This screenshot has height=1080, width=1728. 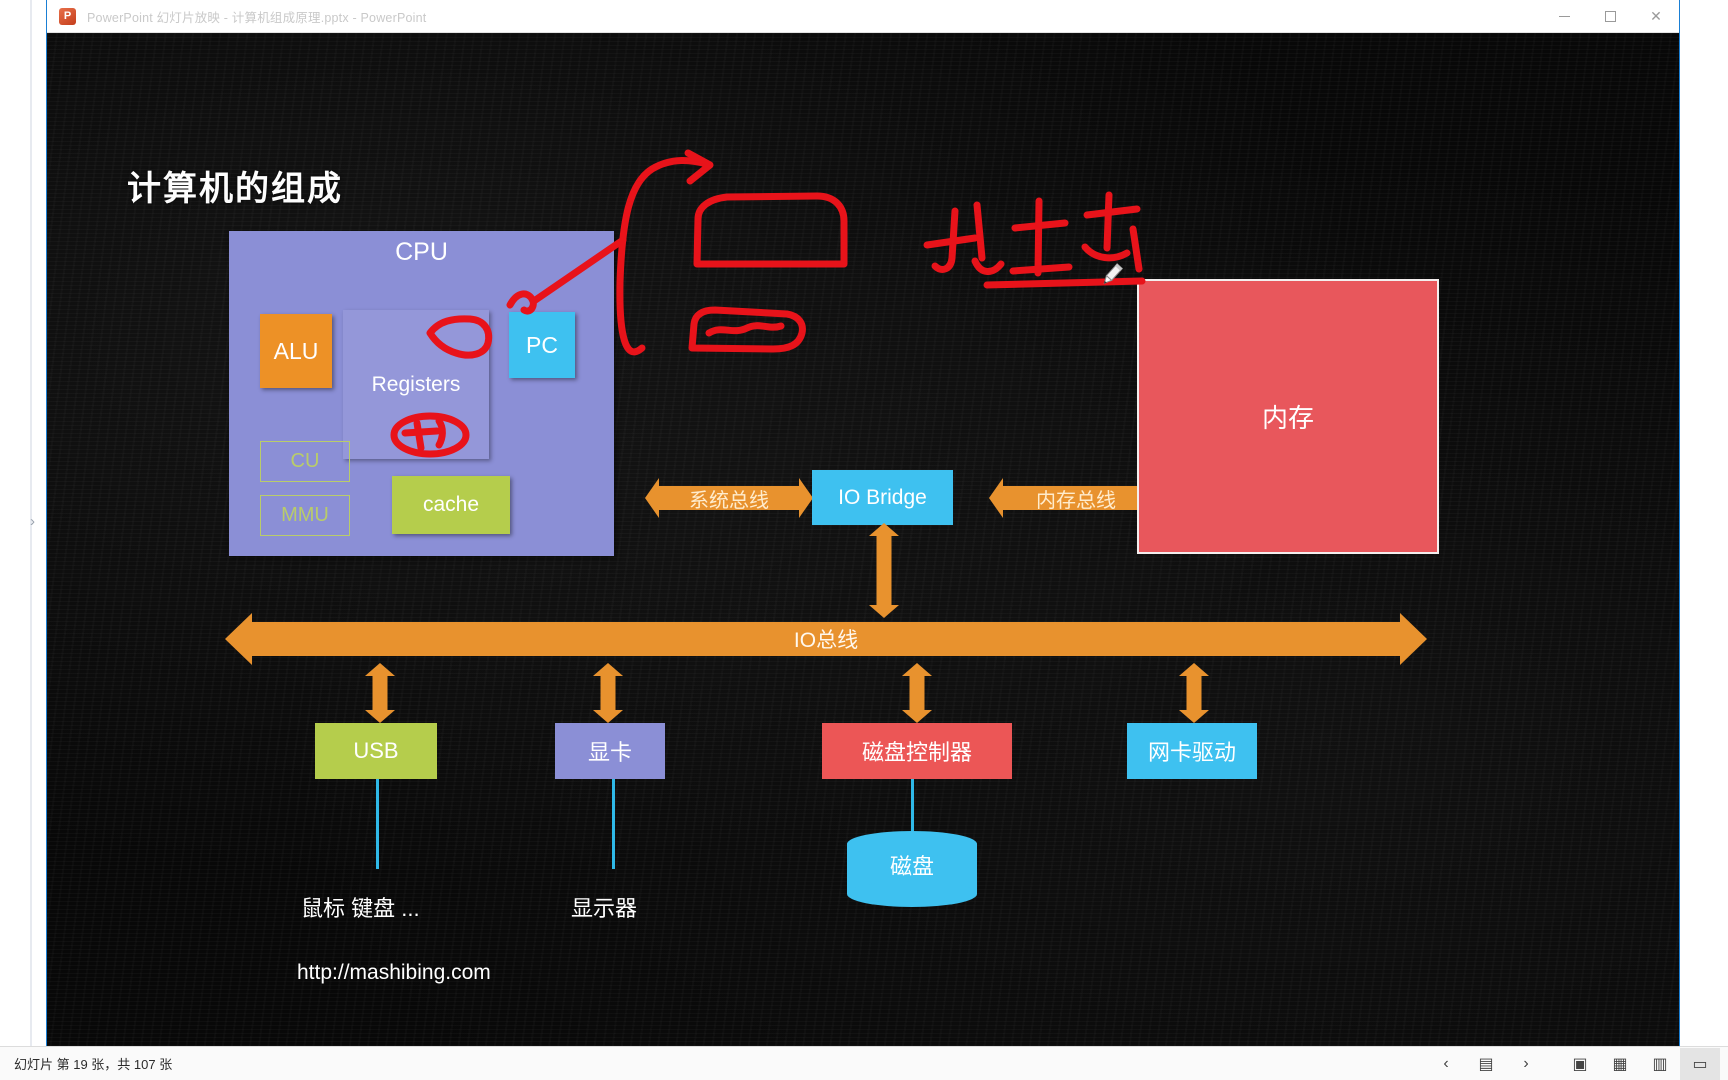 I want to click on nic-connector-arrow, so click(x=1194, y=693).